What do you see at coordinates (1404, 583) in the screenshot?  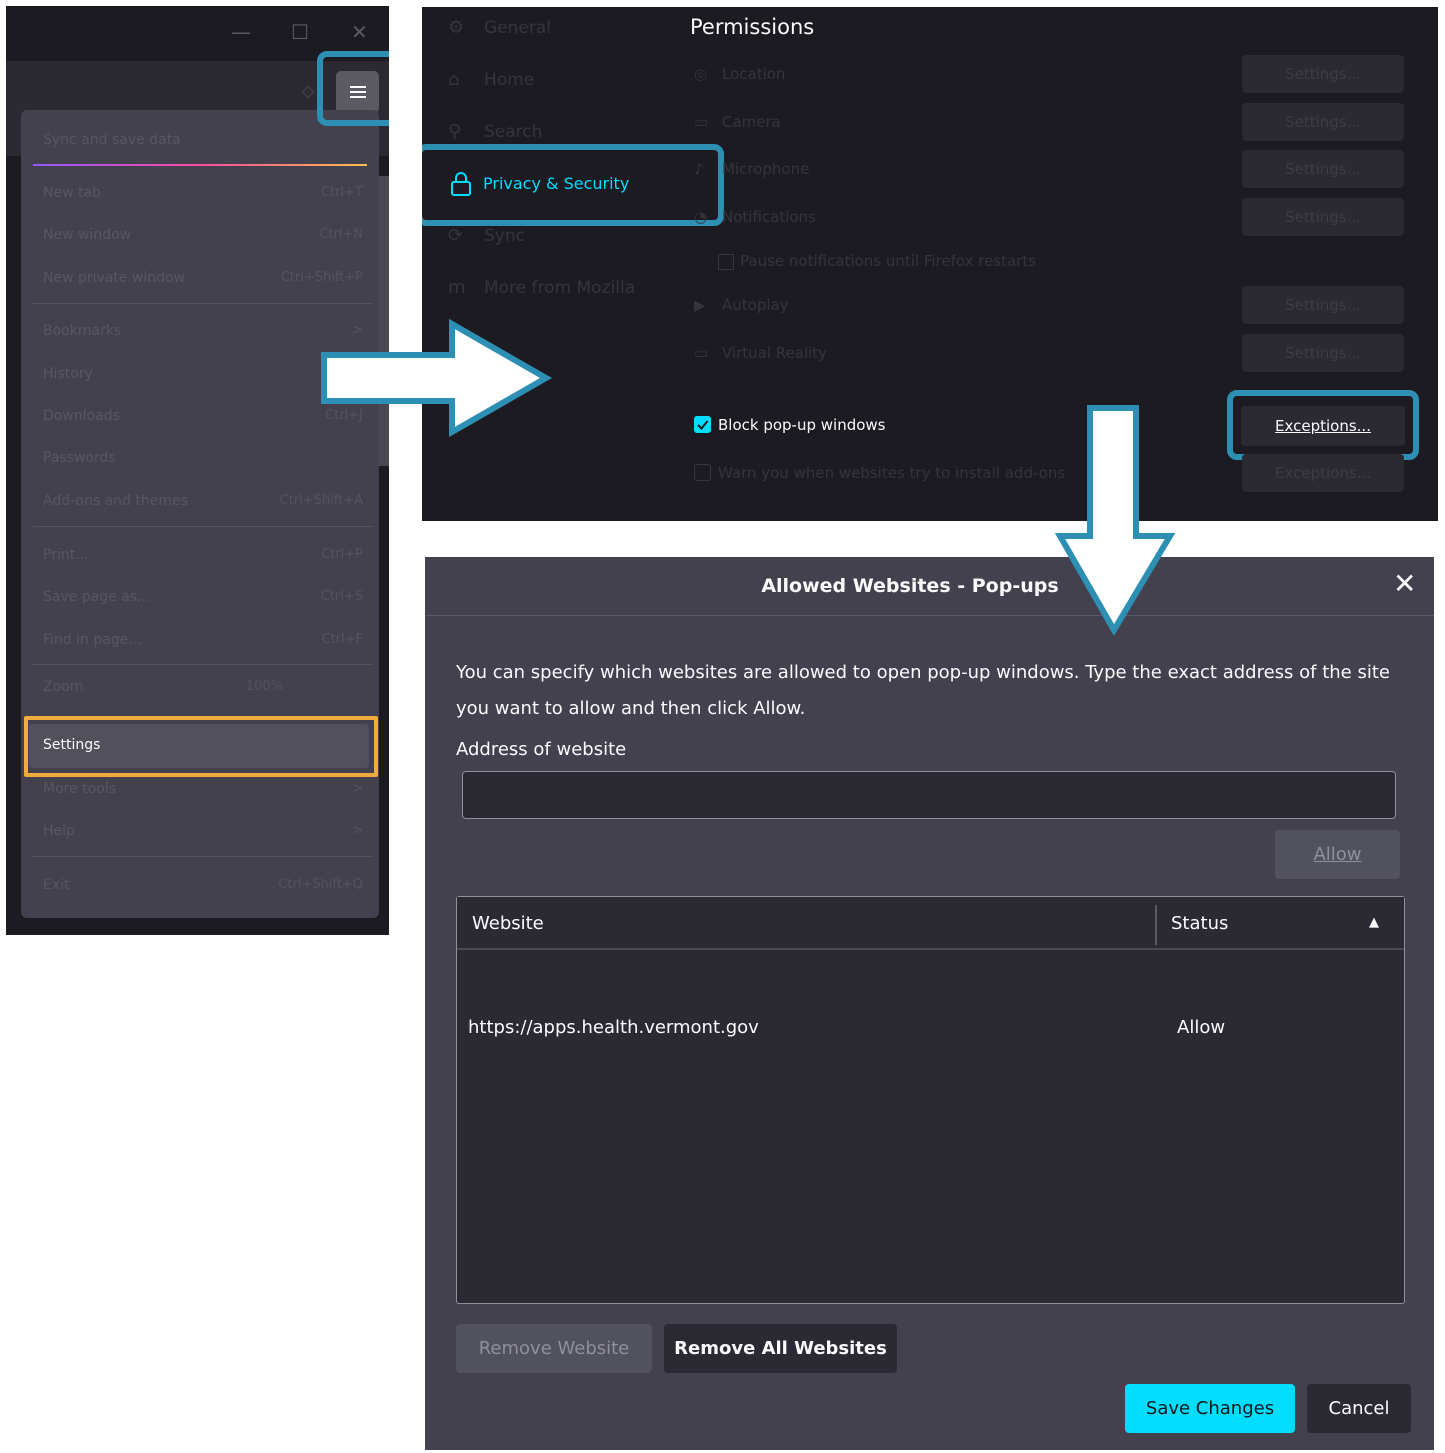 I see `close-icon: ✕` at bounding box center [1404, 583].